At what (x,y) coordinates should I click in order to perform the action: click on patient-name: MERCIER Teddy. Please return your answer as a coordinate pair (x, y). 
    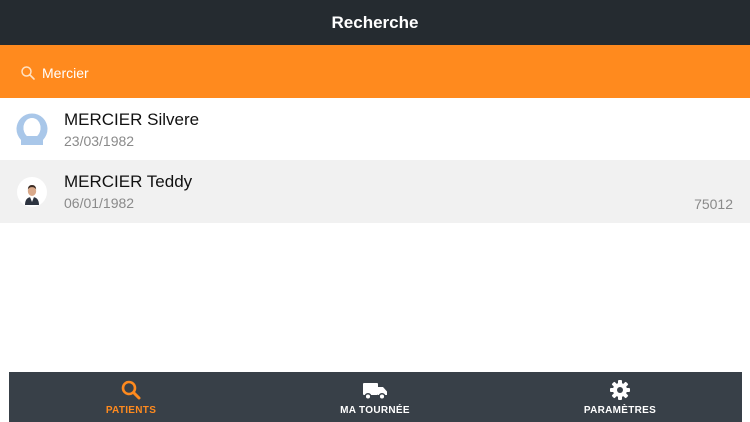
    Looking at the image, I should click on (128, 181).